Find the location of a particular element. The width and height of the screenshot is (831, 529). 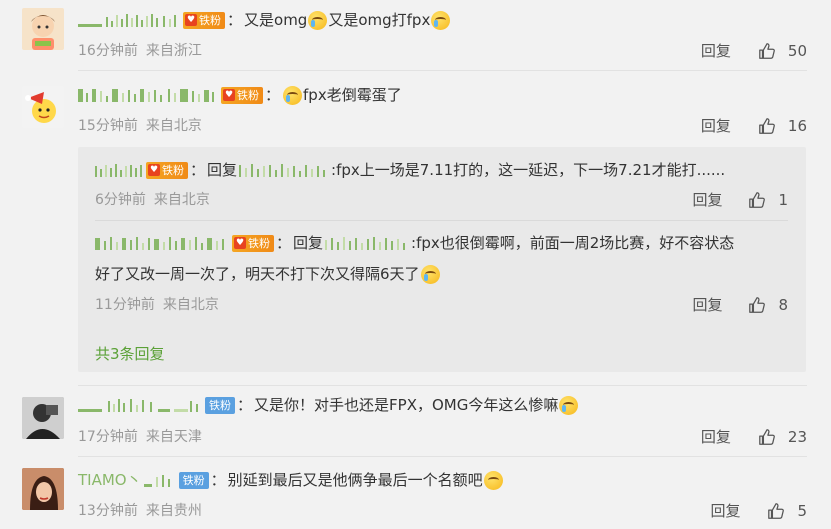

comment-meta: 17分钟前 来自天津 is located at coordinates (140, 437).